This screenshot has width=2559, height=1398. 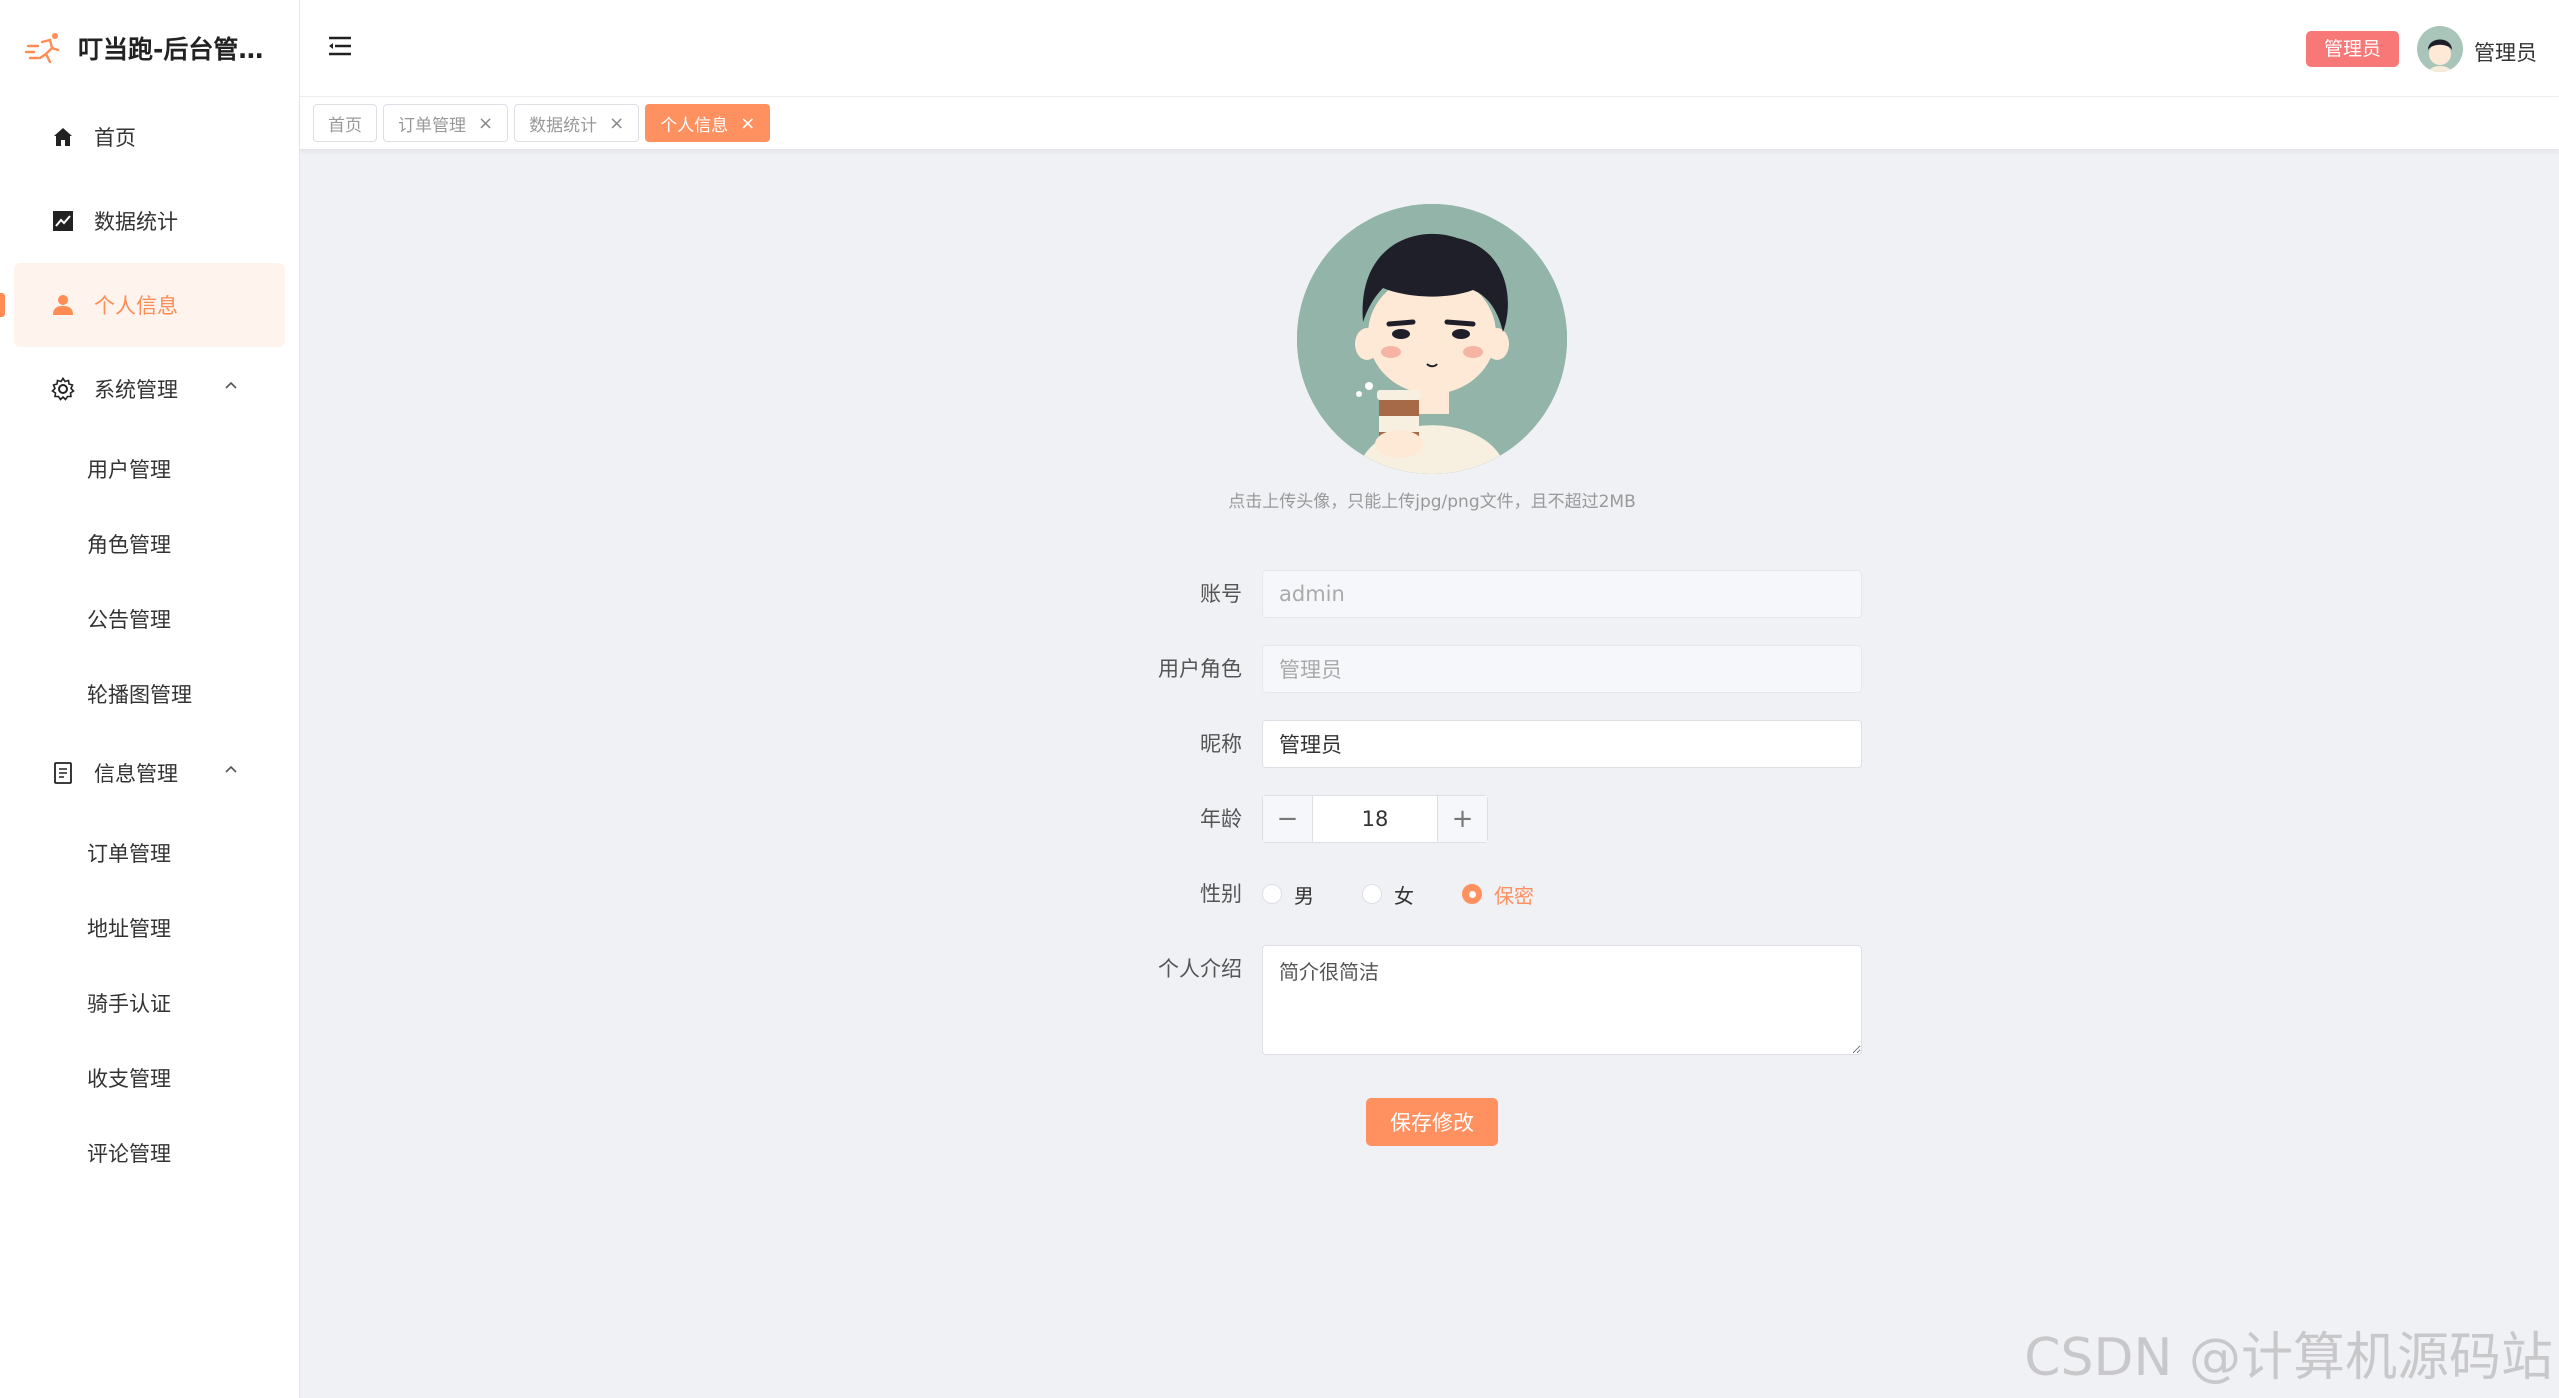 What do you see at coordinates (432, 125) in the screenshot?
I see `tab-label: 订单管理` at bounding box center [432, 125].